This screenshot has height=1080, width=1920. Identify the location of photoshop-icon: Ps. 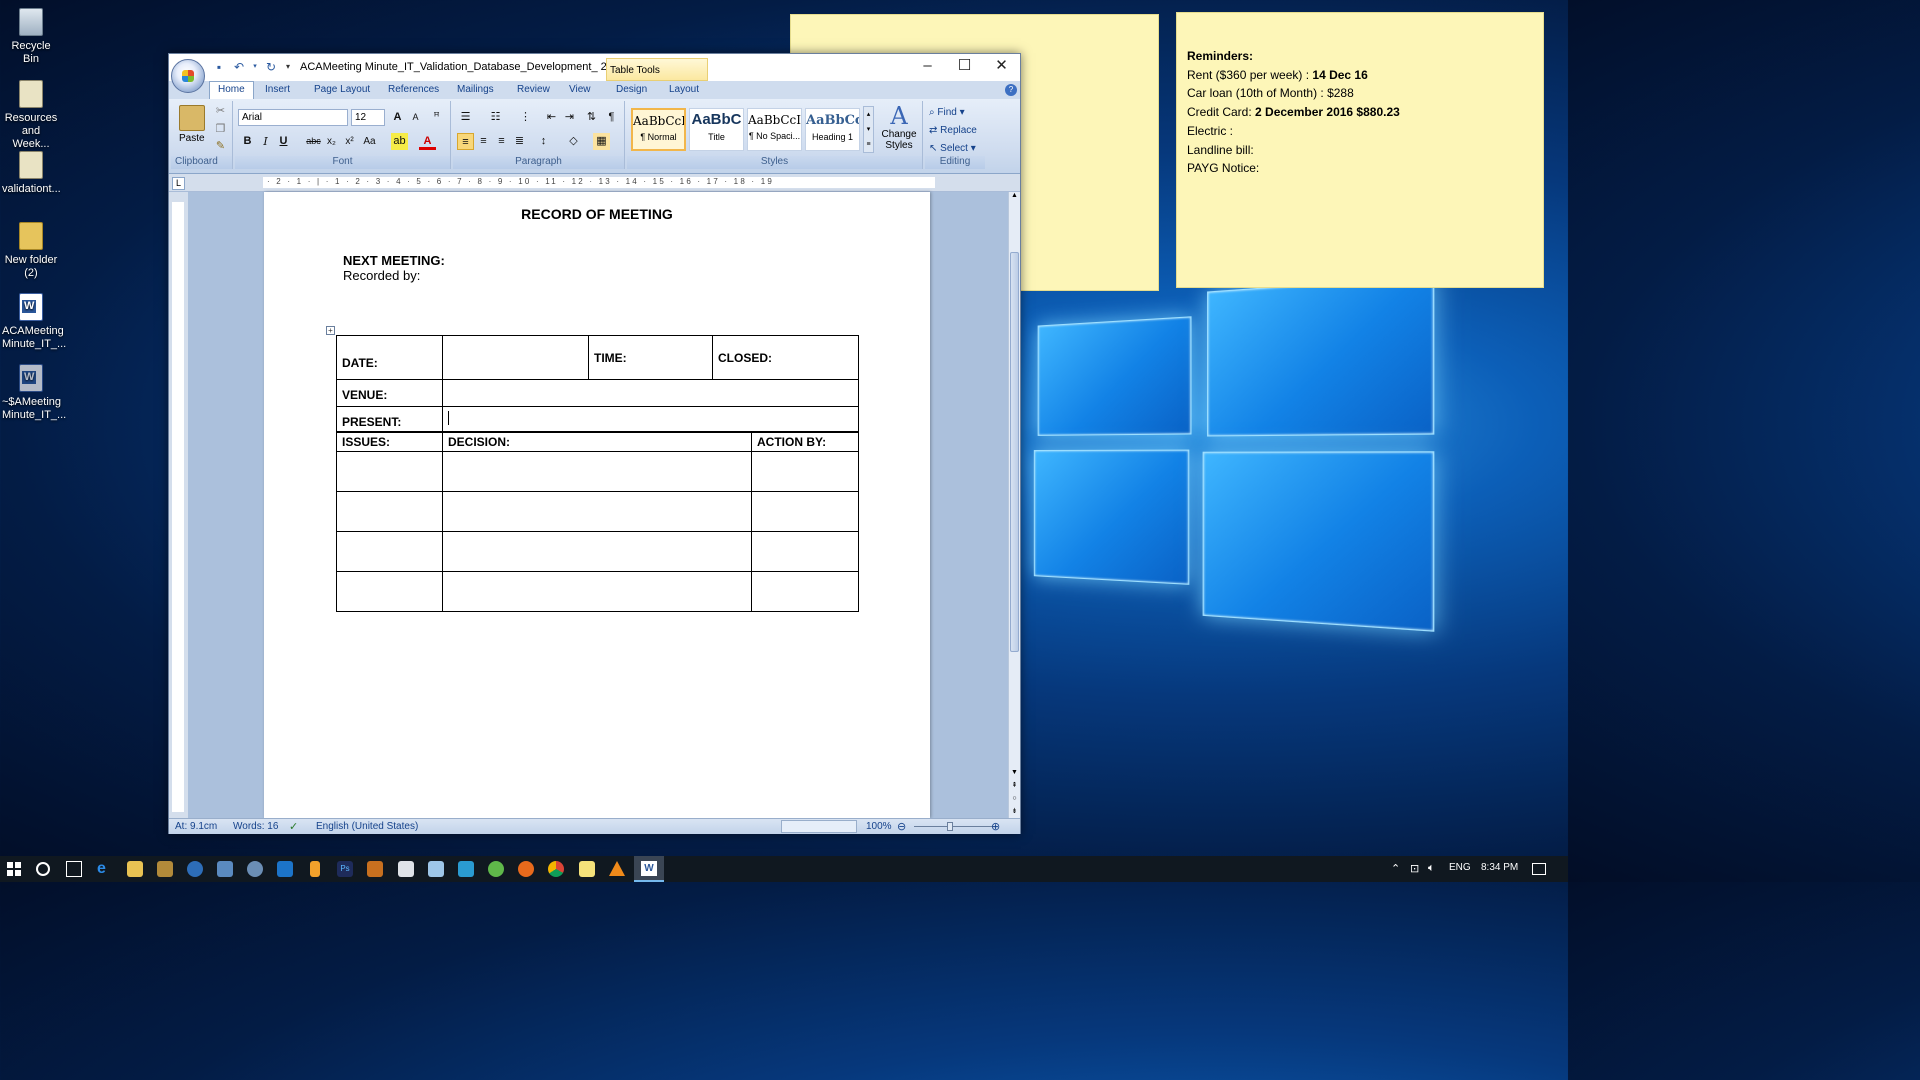
(345, 869).